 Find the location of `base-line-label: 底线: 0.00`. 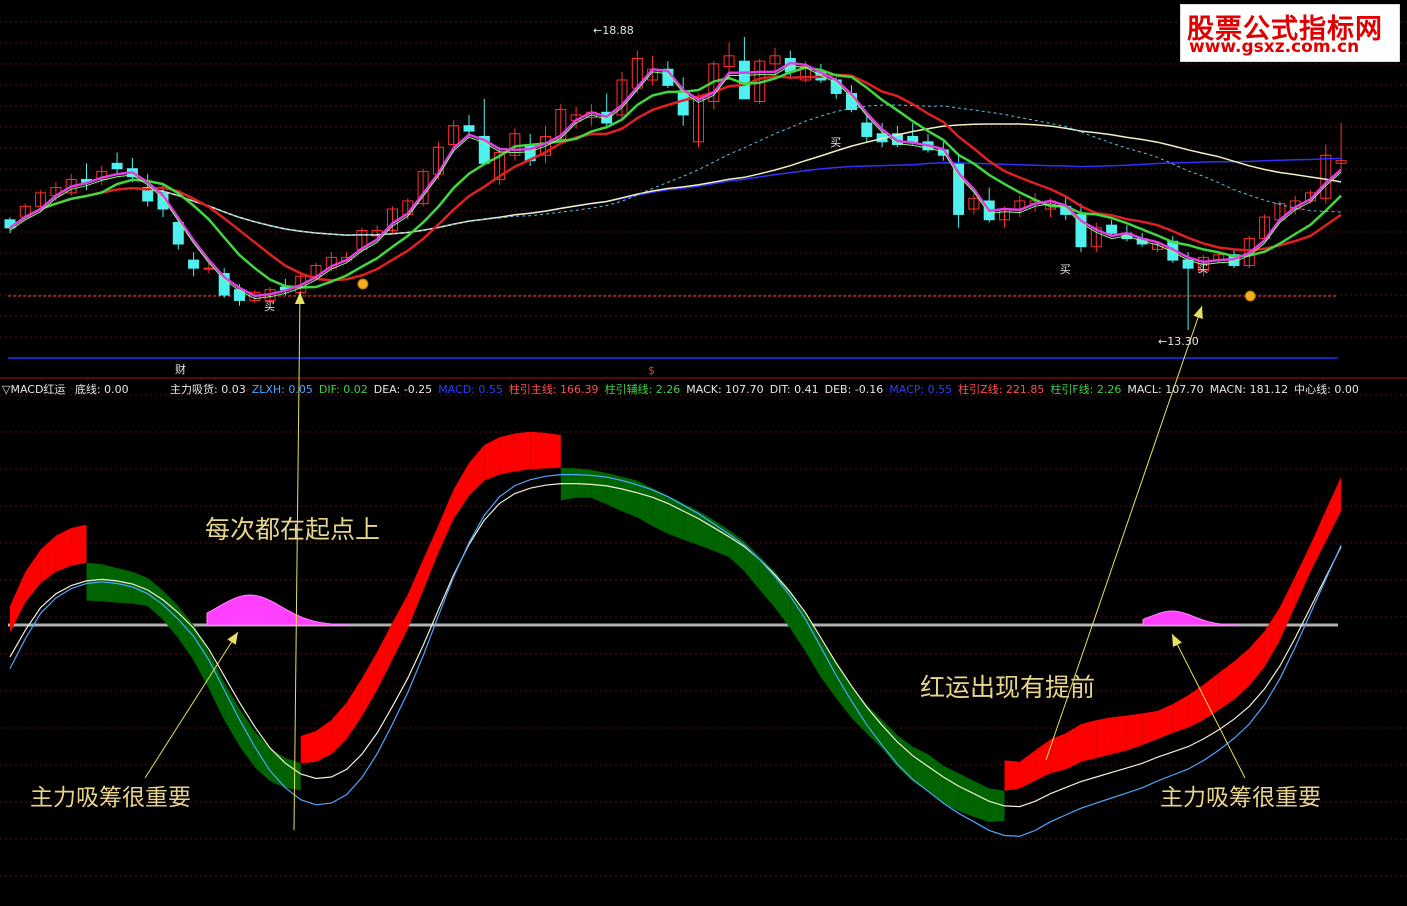

base-line-label: 底线: 0.00 is located at coordinates (101, 389).